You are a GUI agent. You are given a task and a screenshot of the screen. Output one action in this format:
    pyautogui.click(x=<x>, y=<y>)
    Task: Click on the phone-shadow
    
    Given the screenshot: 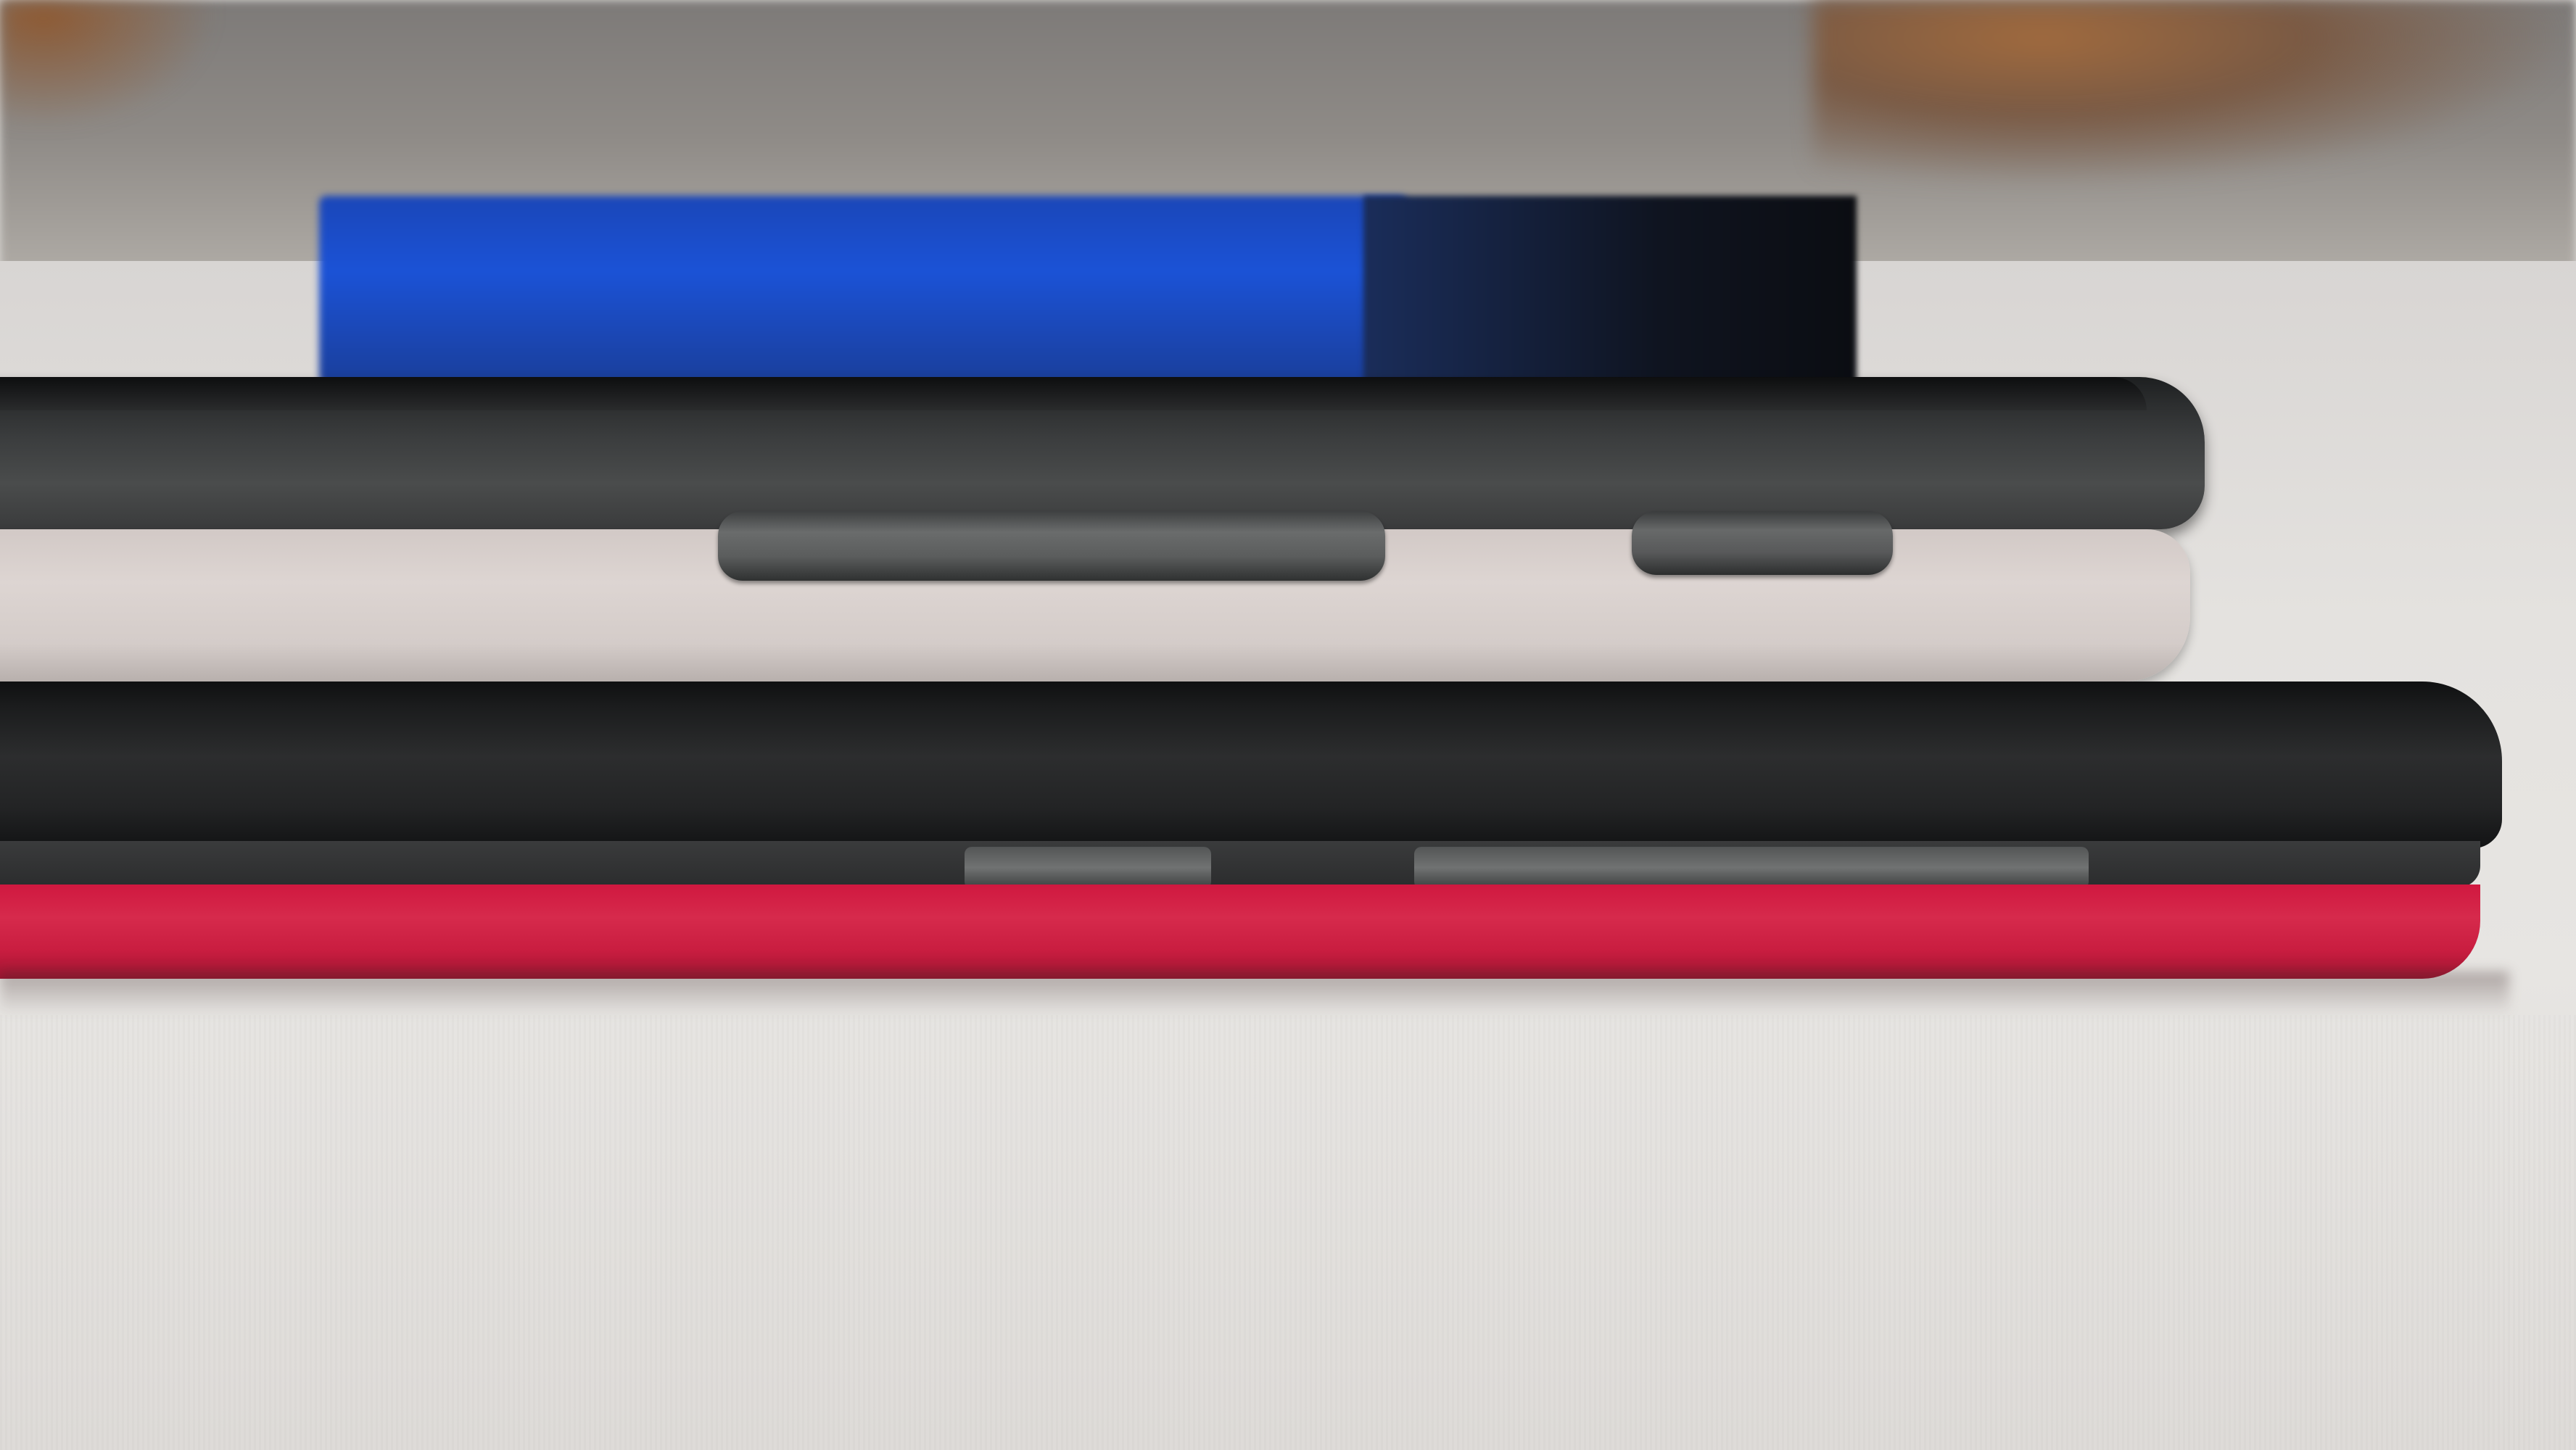 What is the action you would take?
    pyautogui.click(x=1254, y=993)
    